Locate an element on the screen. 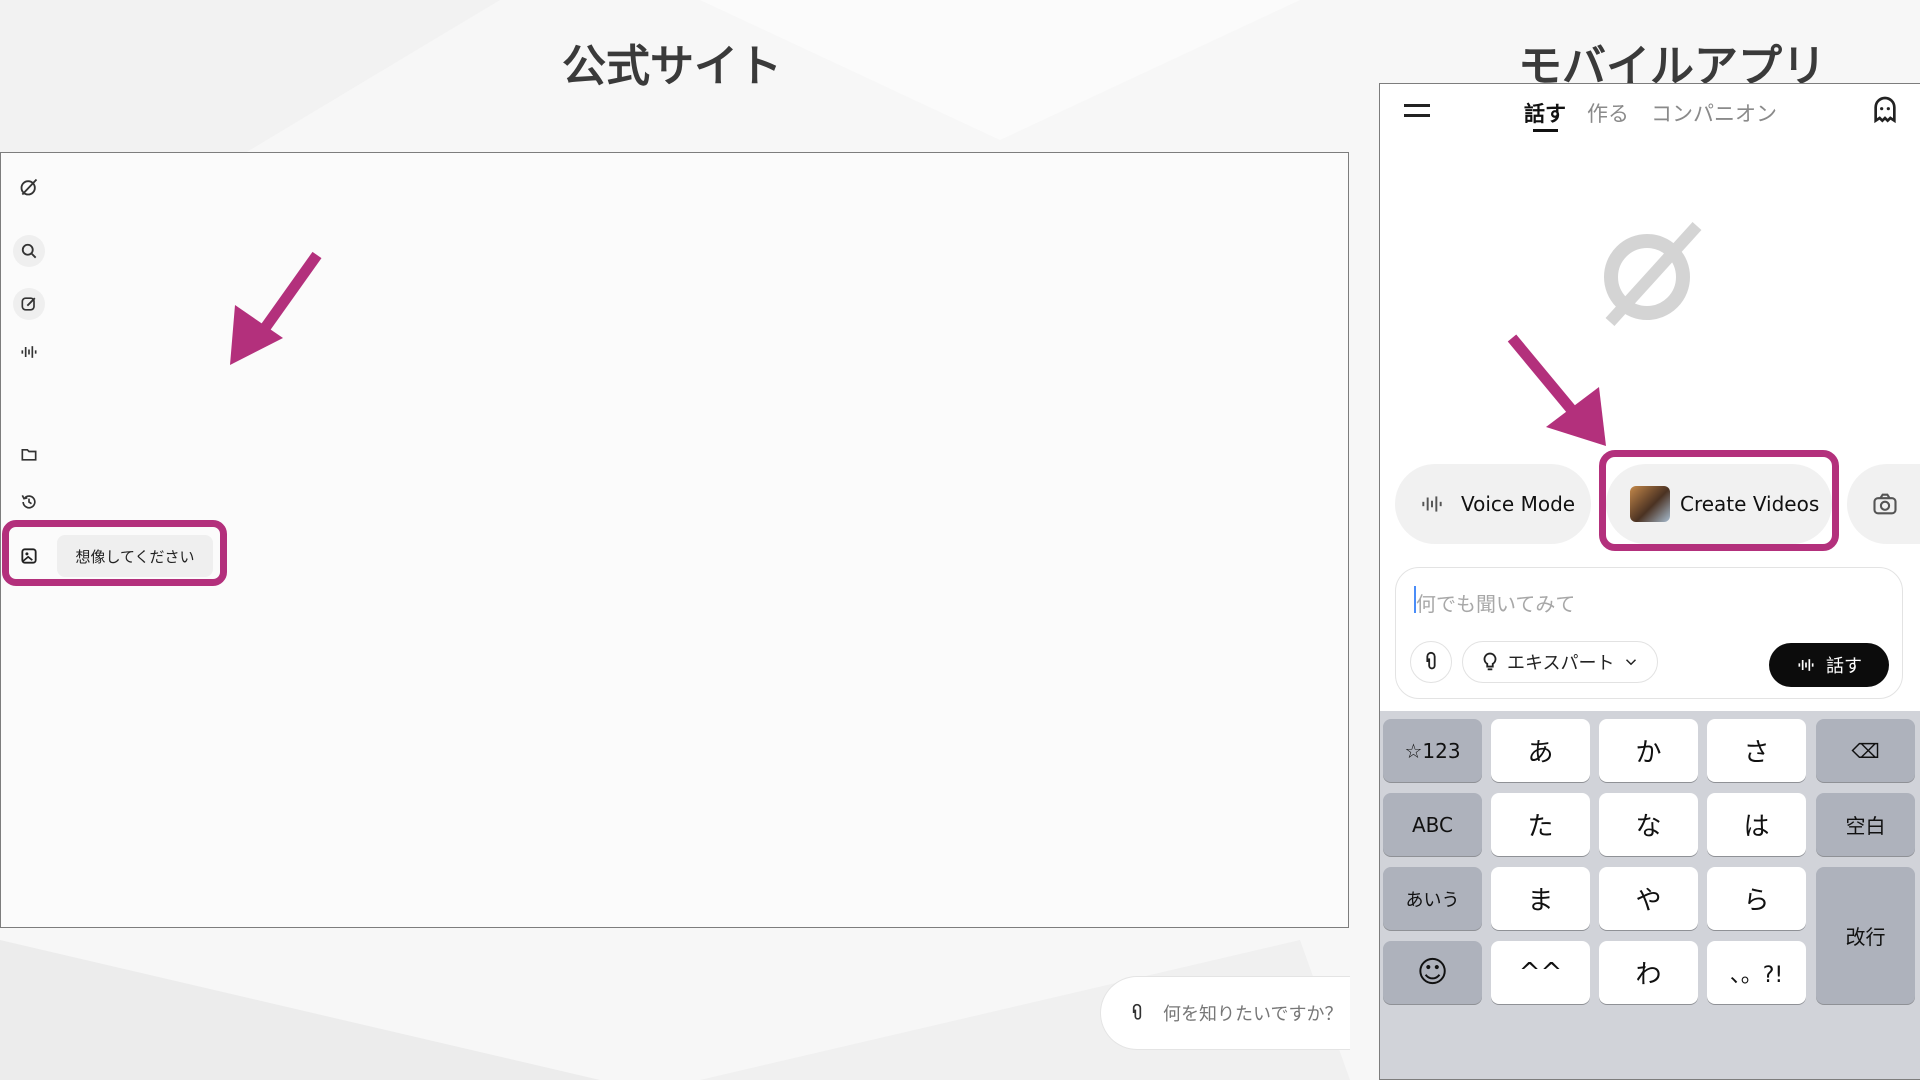  folder-icon is located at coordinates (29, 454).